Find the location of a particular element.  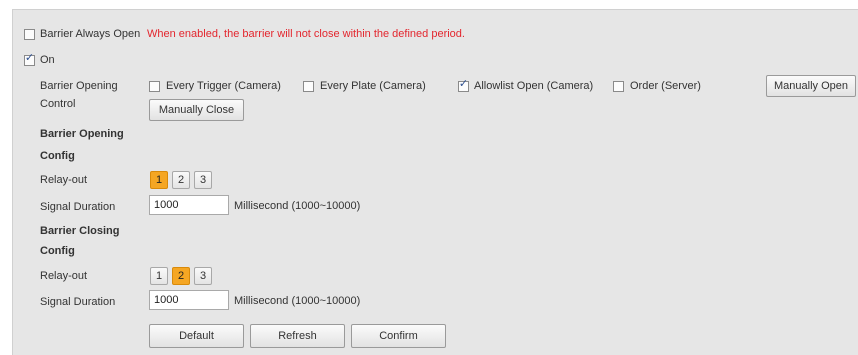

closing-relay-3: 3 is located at coordinates (203, 276).